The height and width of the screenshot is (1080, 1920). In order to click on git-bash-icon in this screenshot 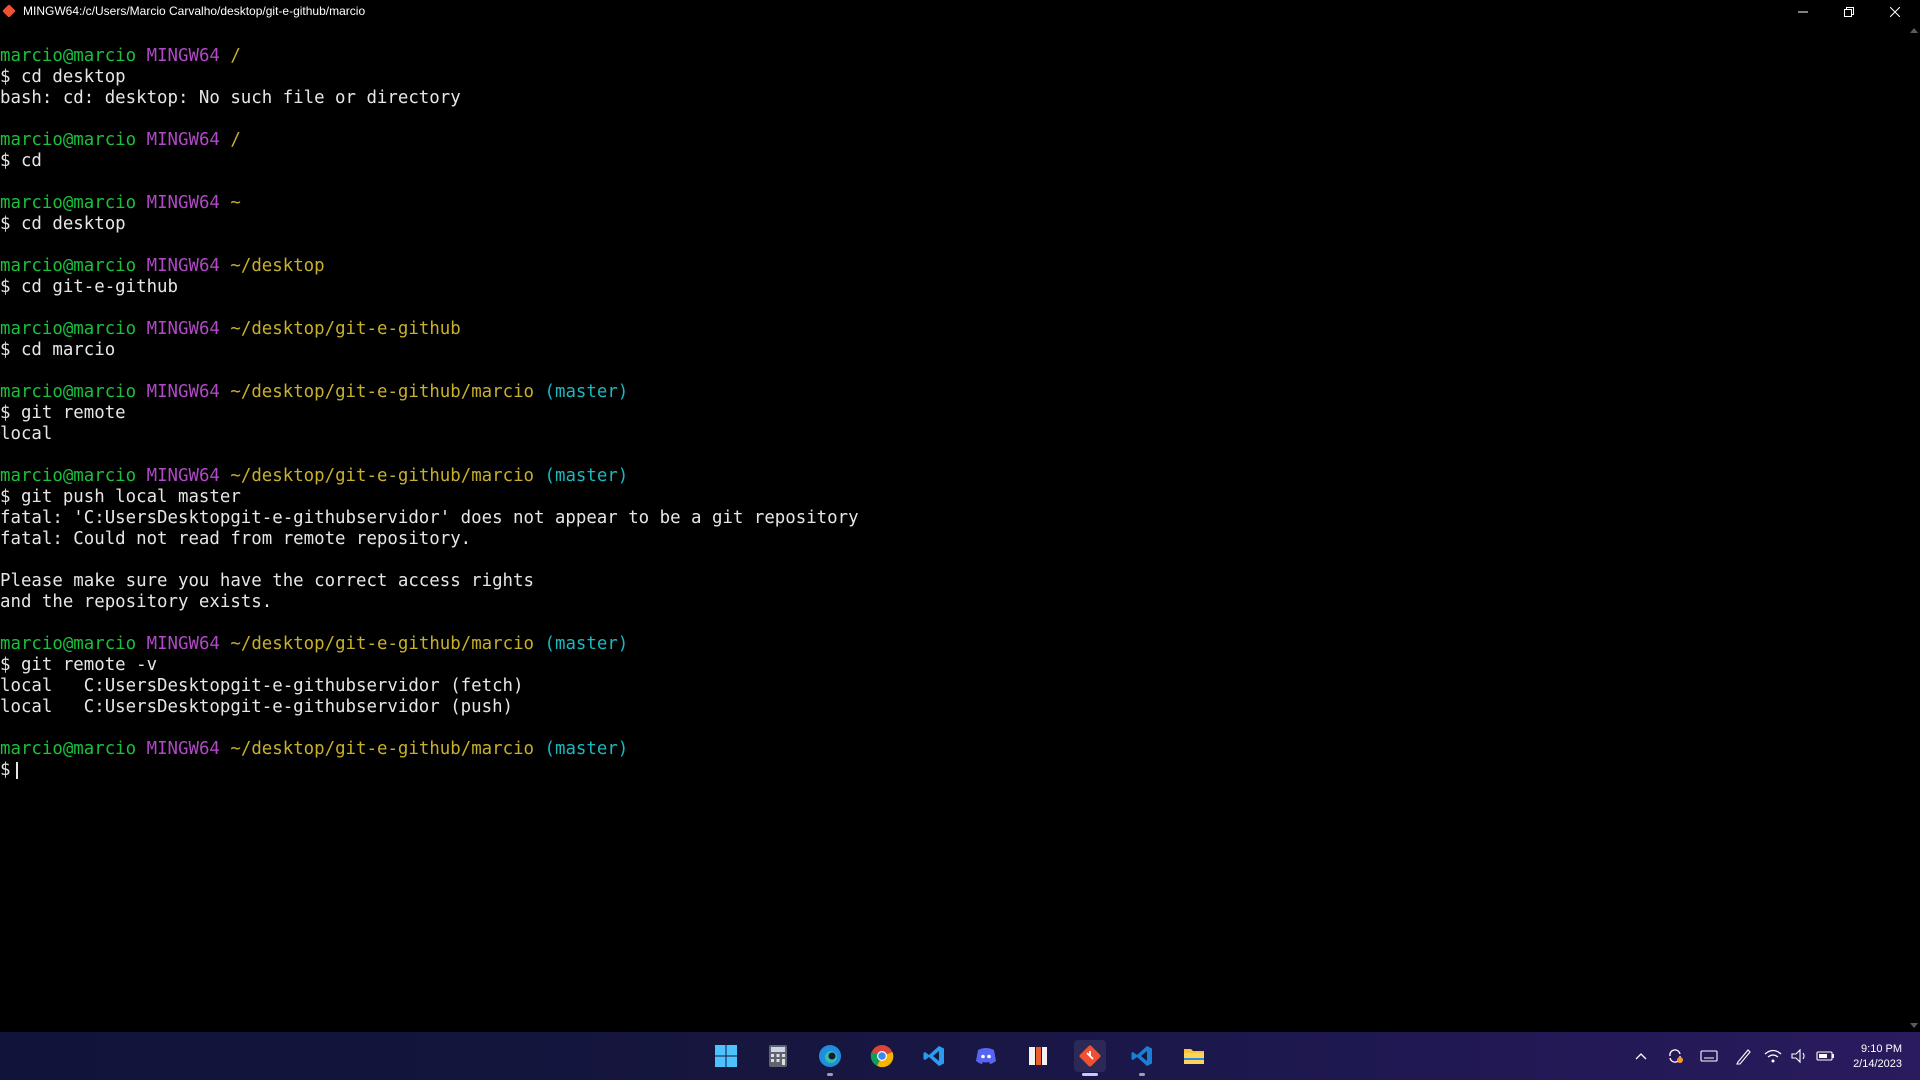, I will do `click(1090, 1056)`.